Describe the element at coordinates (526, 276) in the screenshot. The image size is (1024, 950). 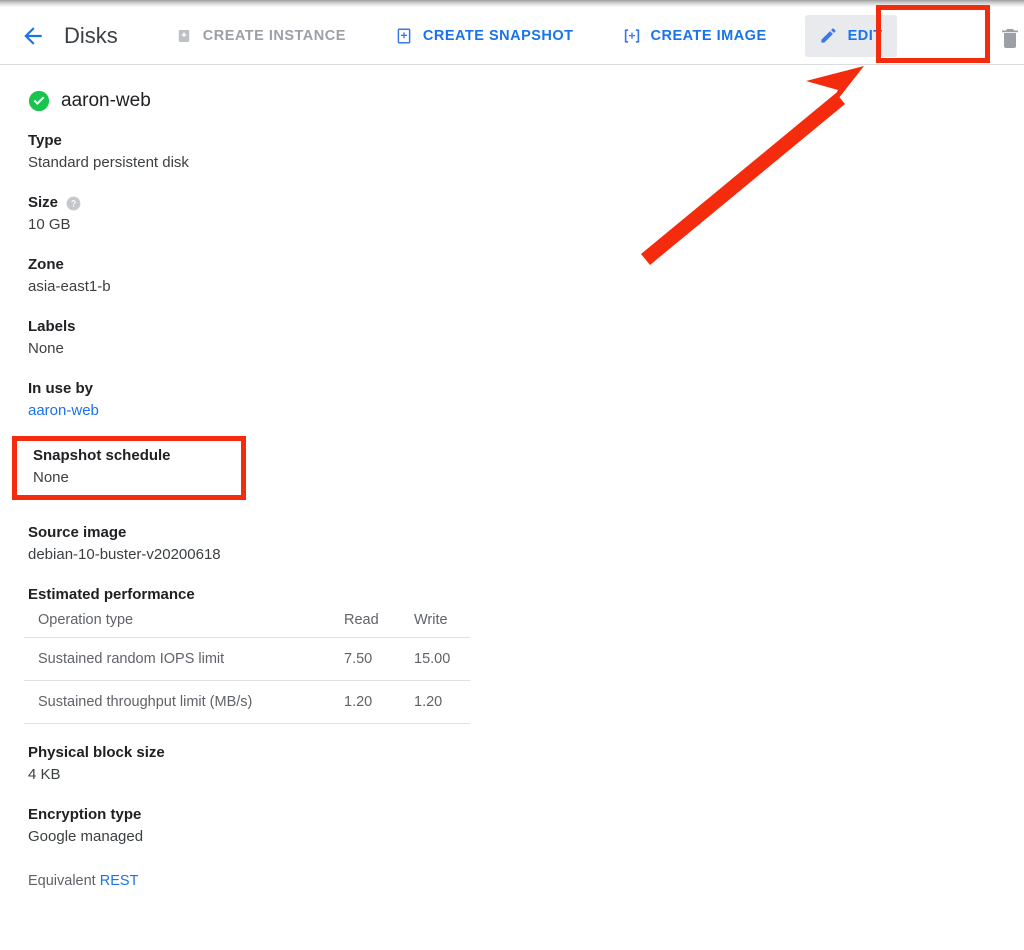
I see `field-zone: Zone asia-east1-b` at that location.